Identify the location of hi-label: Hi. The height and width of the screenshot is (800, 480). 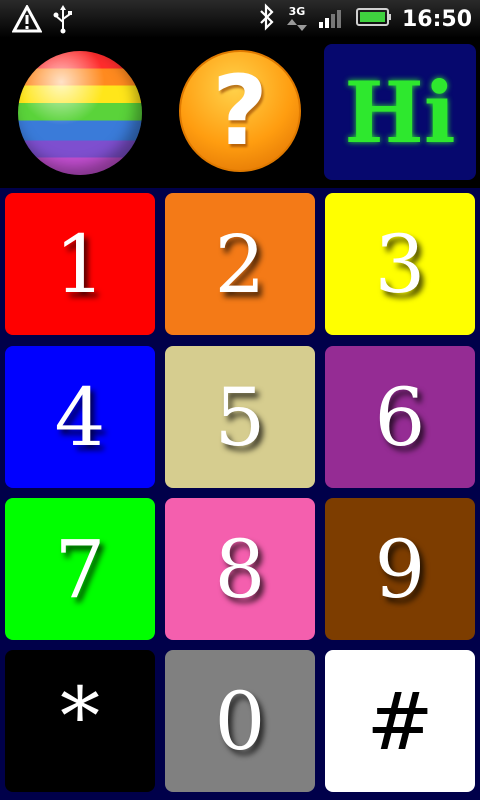
(400, 112).